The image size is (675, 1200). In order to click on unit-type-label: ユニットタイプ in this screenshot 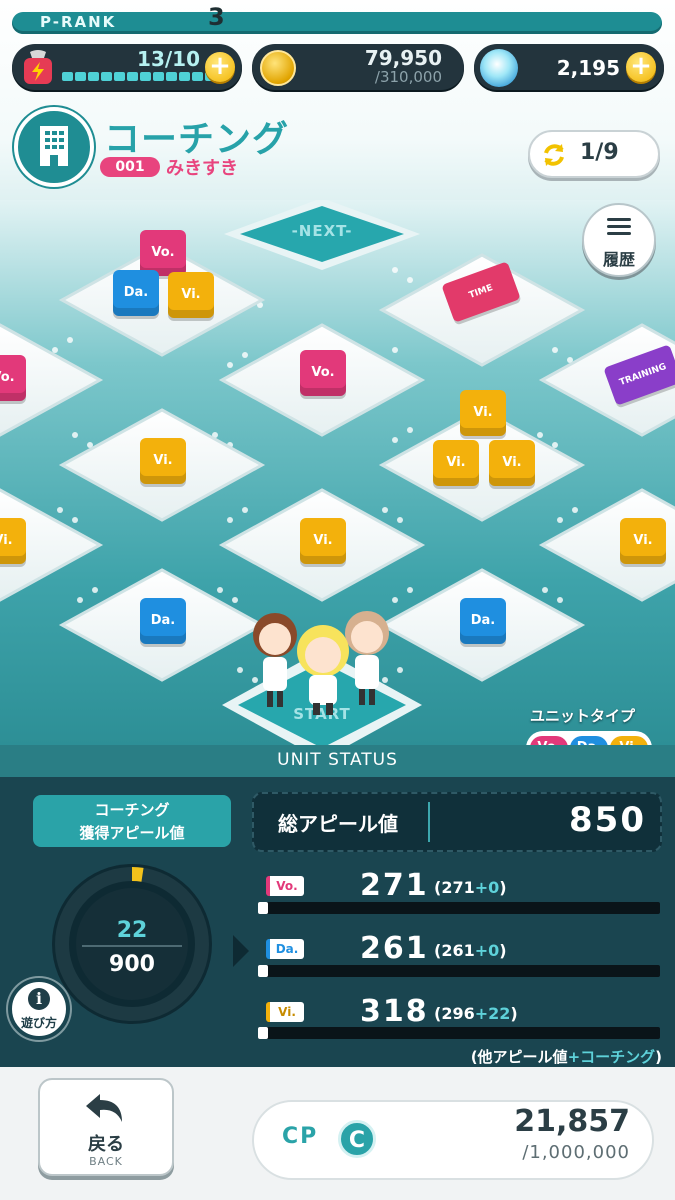, I will do `click(583, 716)`.